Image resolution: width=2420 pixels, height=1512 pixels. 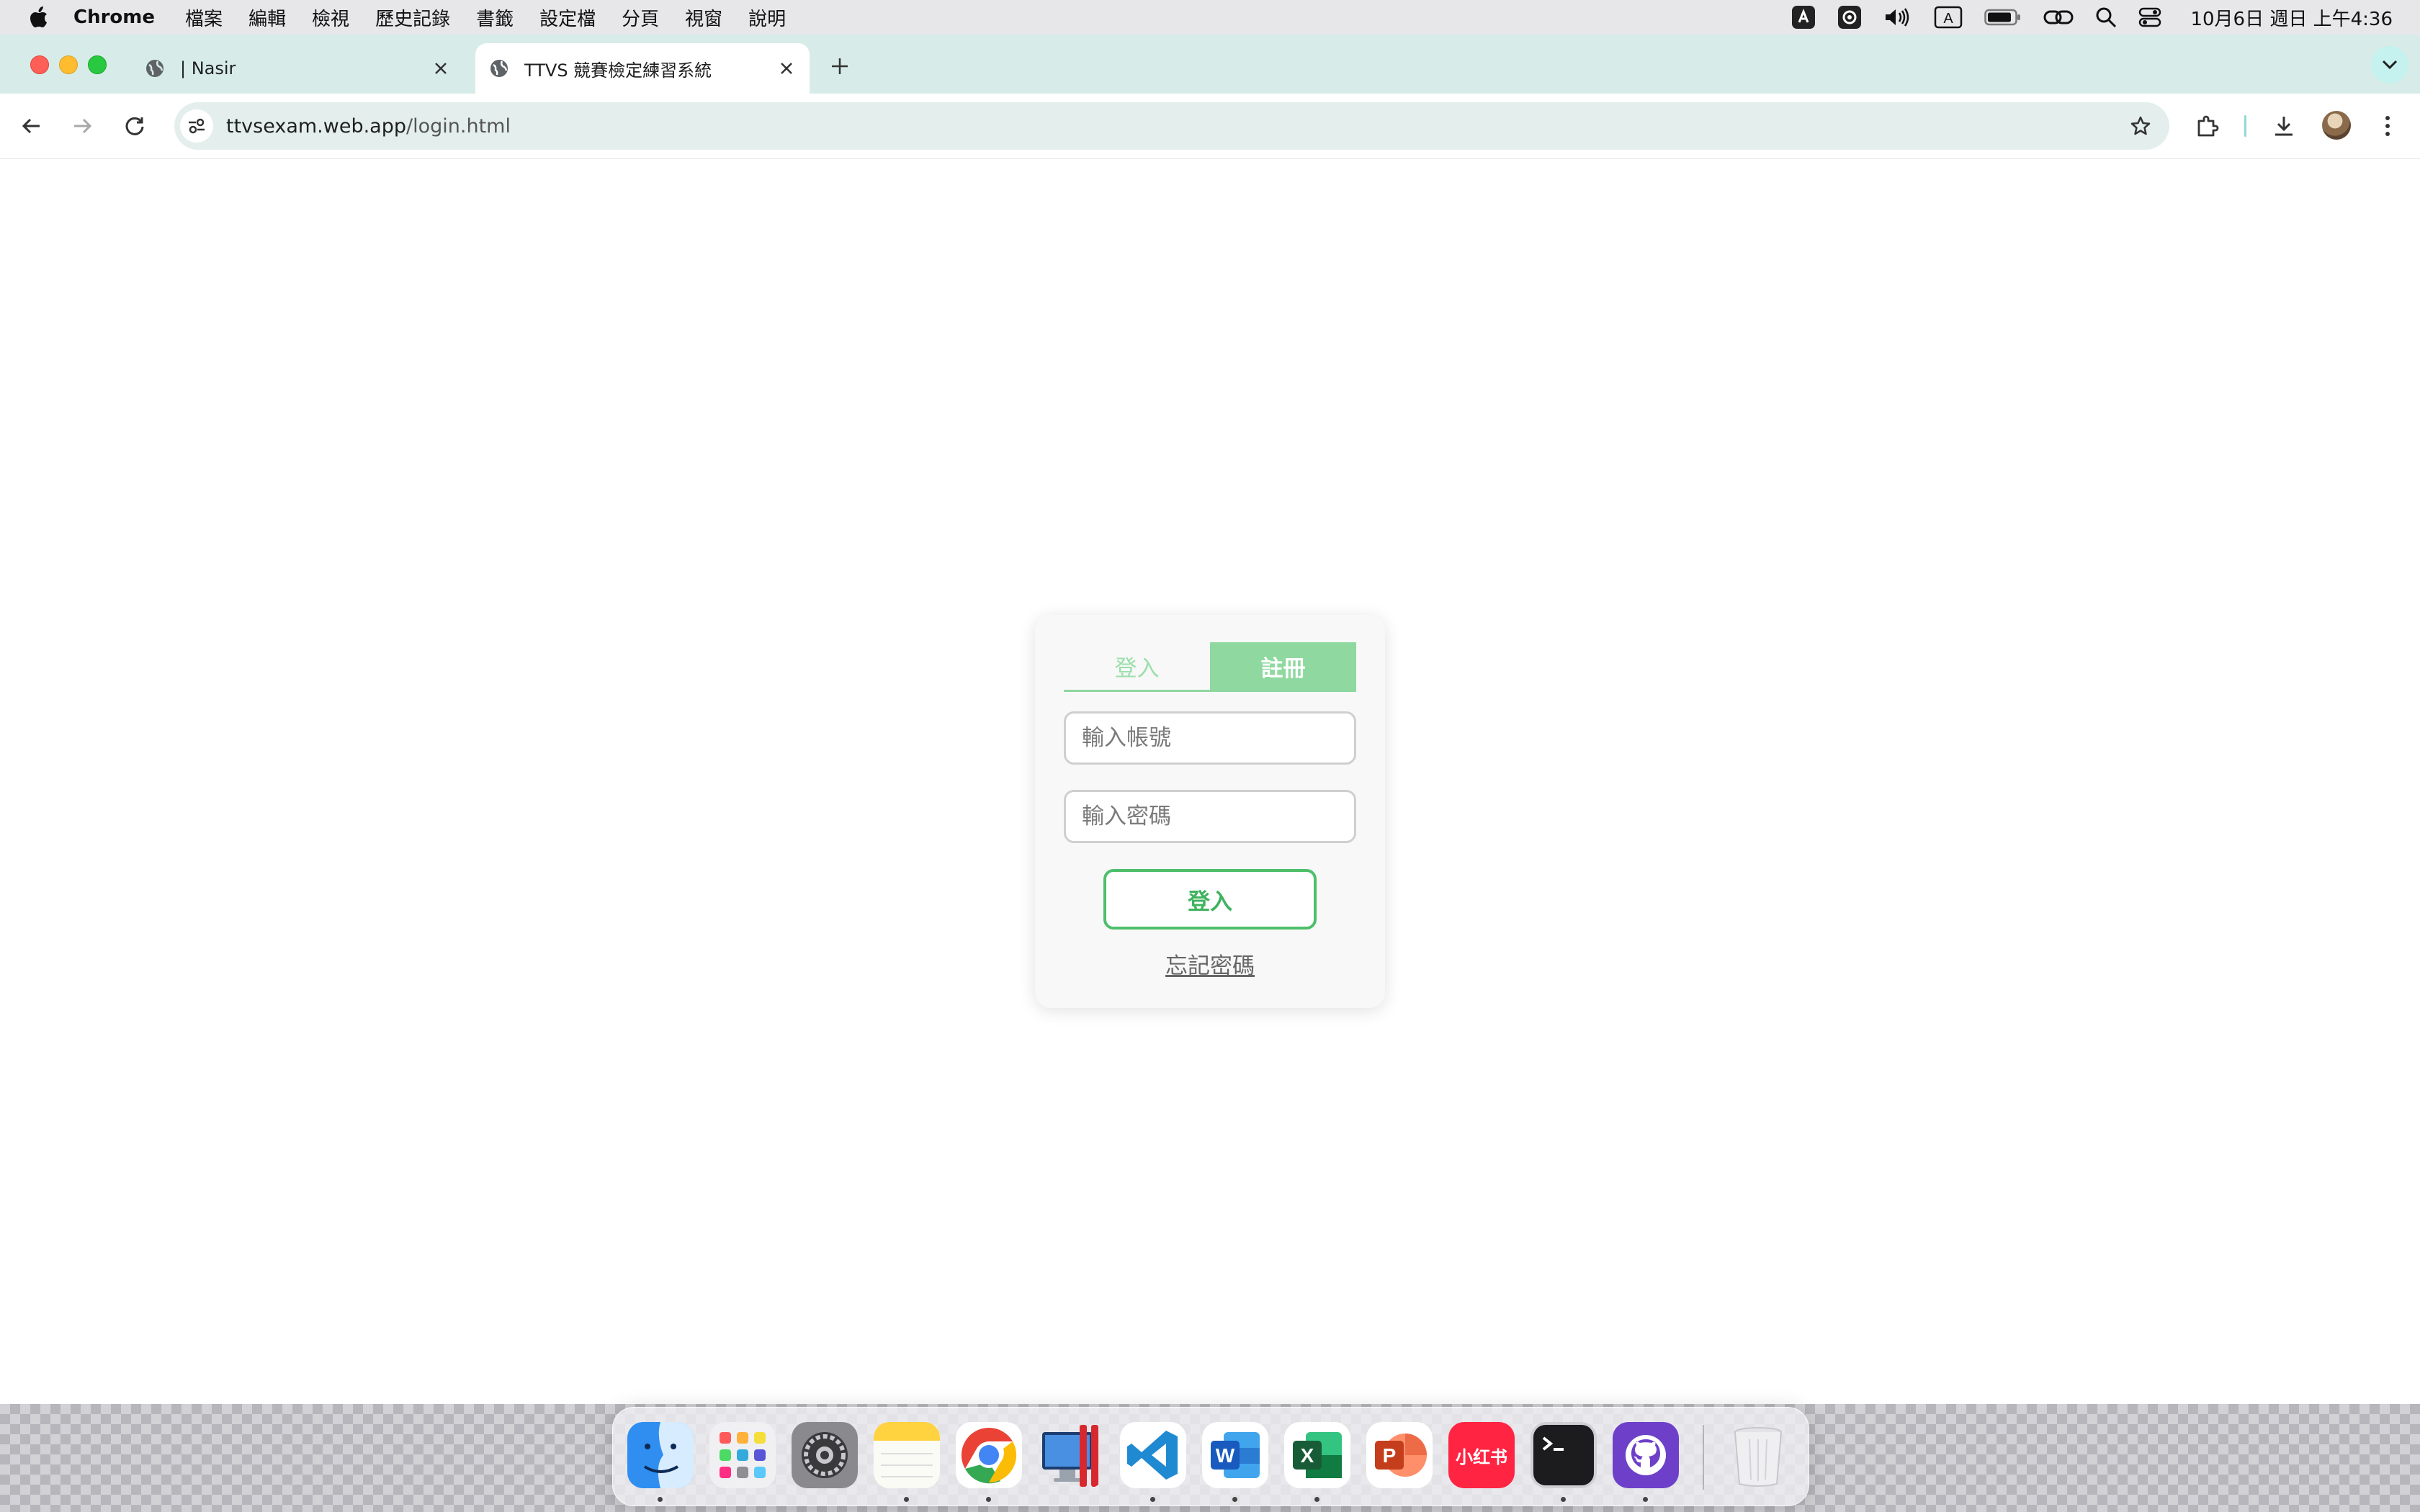 What do you see at coordinates (1897, 17) in the screenshot?
I see `volume-icon` at bounding box center [1897, 17].